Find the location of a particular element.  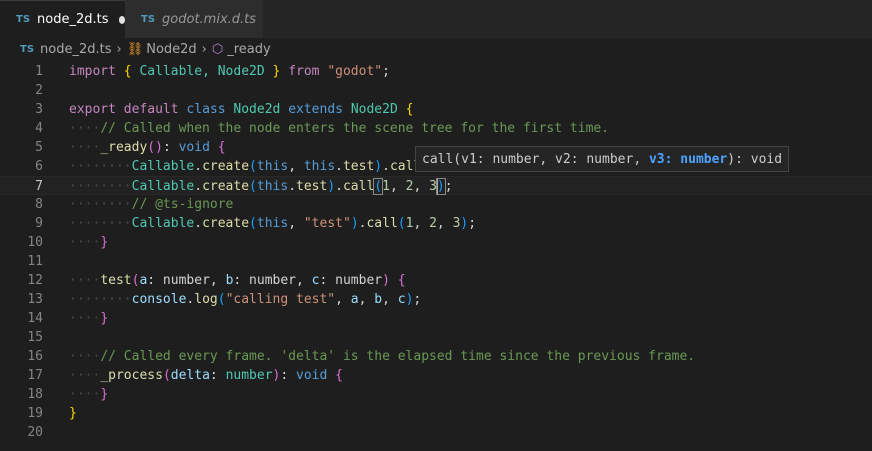

method-symbol-icon: ⬡ is located at coordinates (217, 49).